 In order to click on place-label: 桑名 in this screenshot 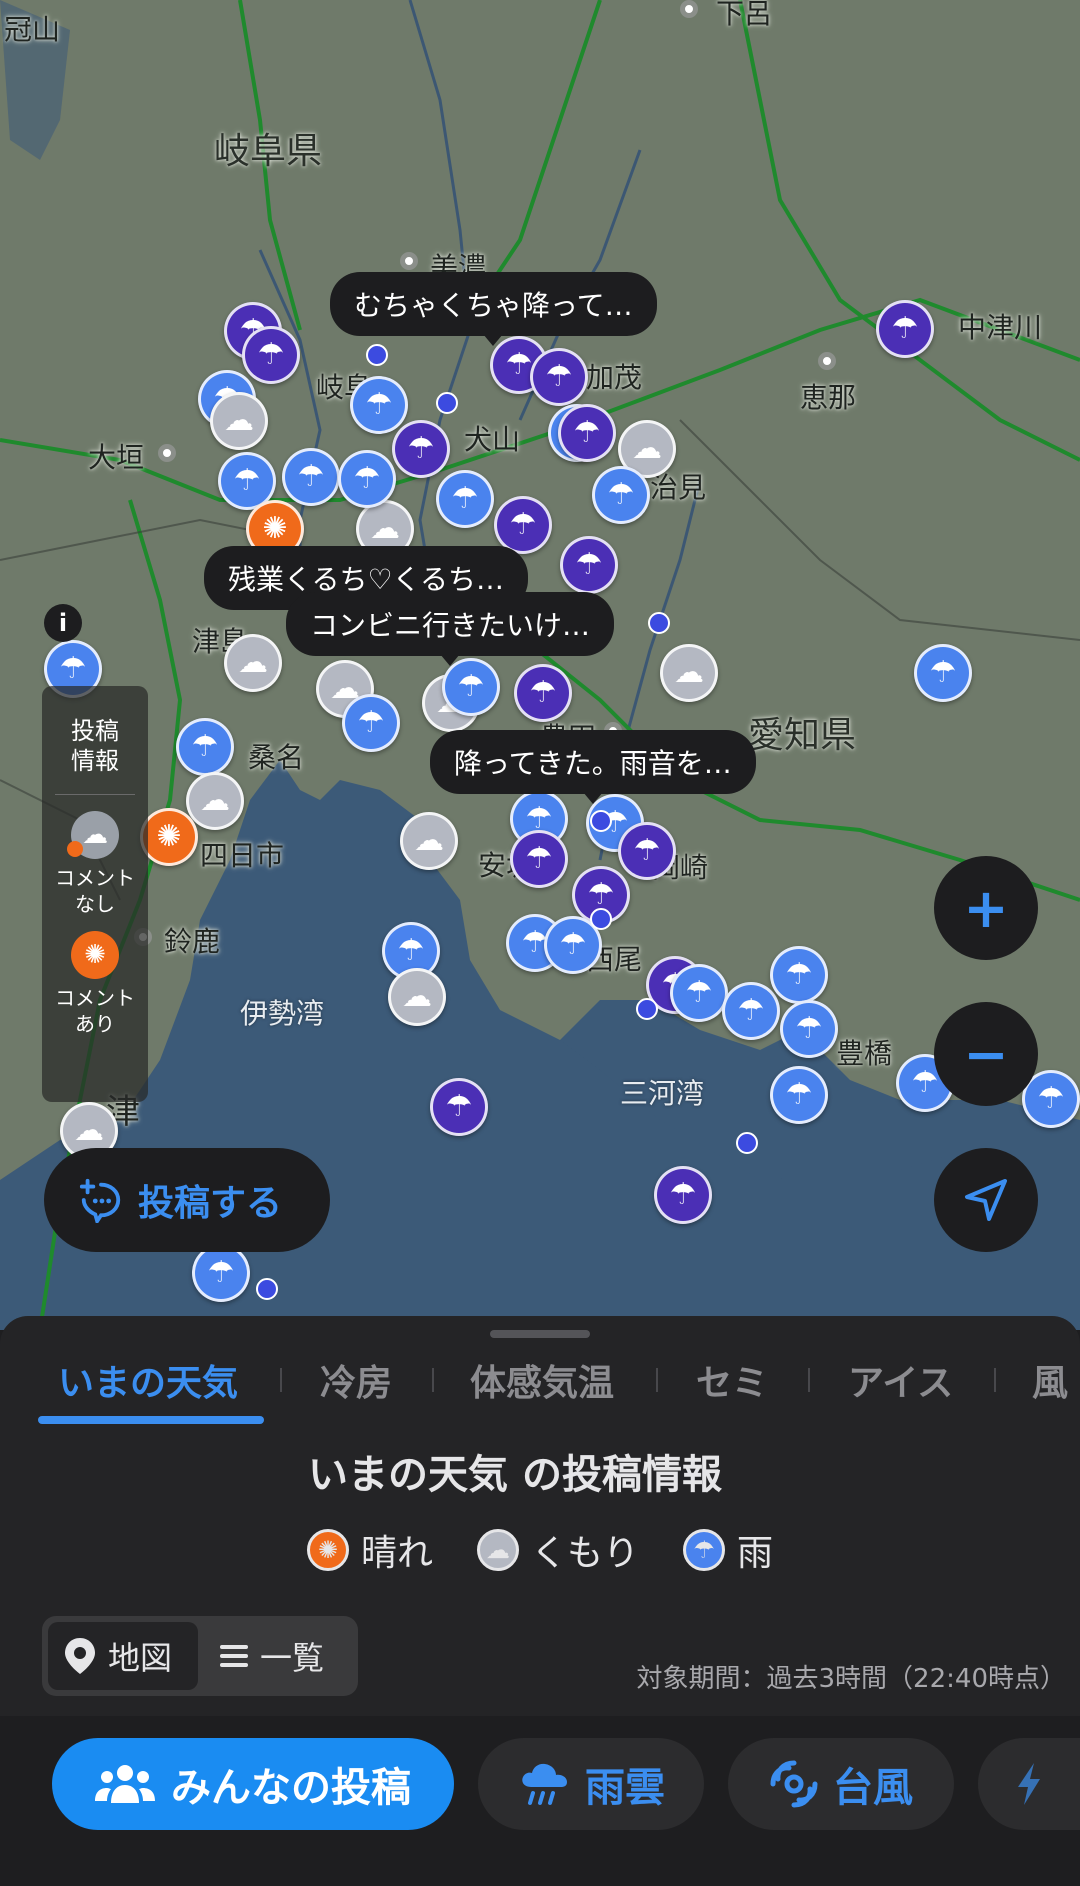, I will do `click(276, 757)`.